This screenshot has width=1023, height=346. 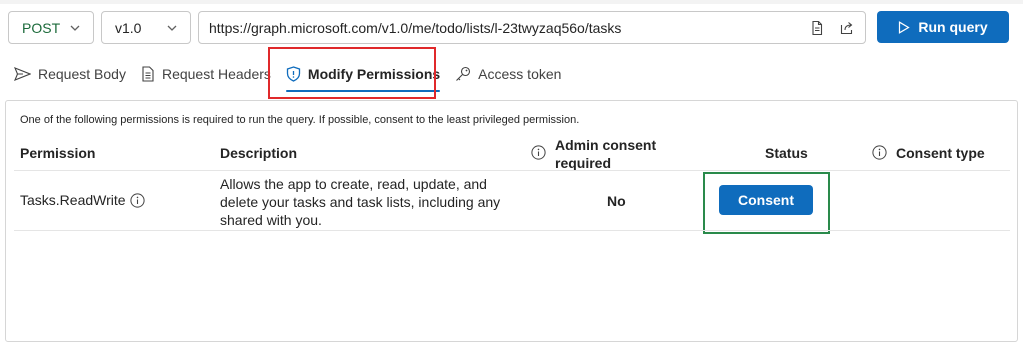 What do you see at coordinates (520, 74) in the screenshot?
I see `tab-access-token-label: Access token` at bounding box center [520, 74].